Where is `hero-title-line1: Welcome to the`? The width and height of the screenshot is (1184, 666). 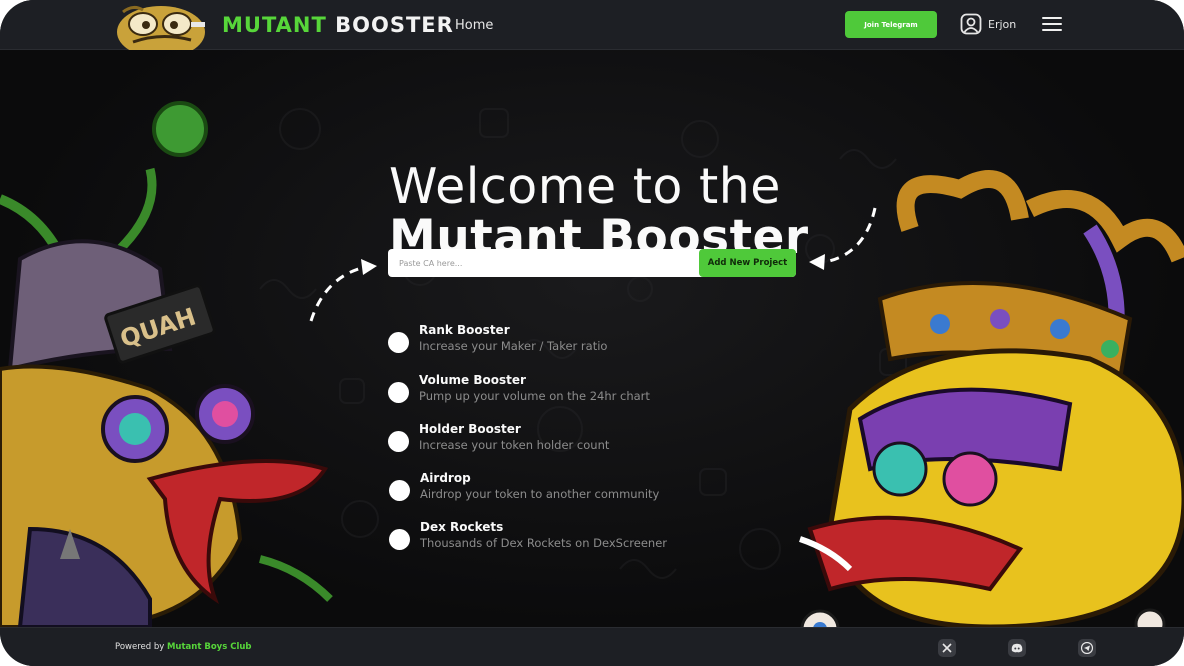 hero-title-line1: Welcome to the is located at coordinates (585, 186).